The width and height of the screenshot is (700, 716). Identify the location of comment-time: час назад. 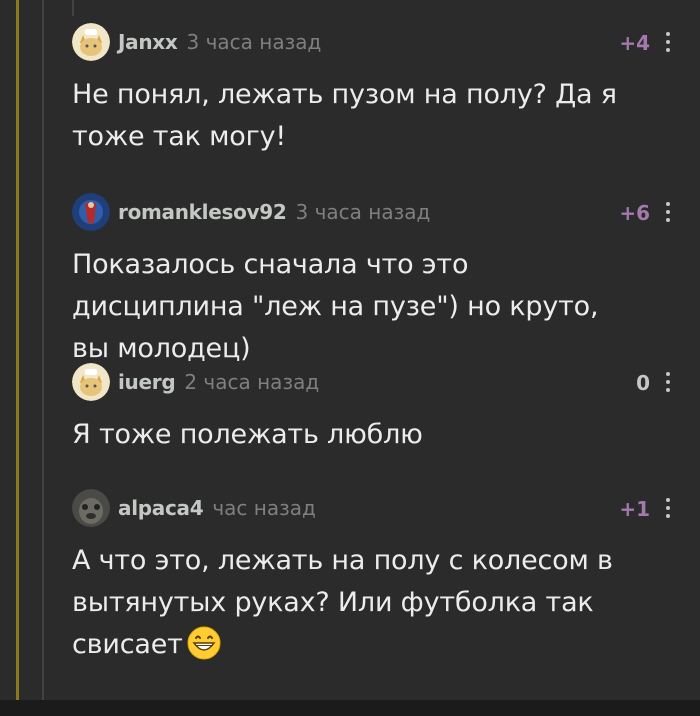
(264, 508).